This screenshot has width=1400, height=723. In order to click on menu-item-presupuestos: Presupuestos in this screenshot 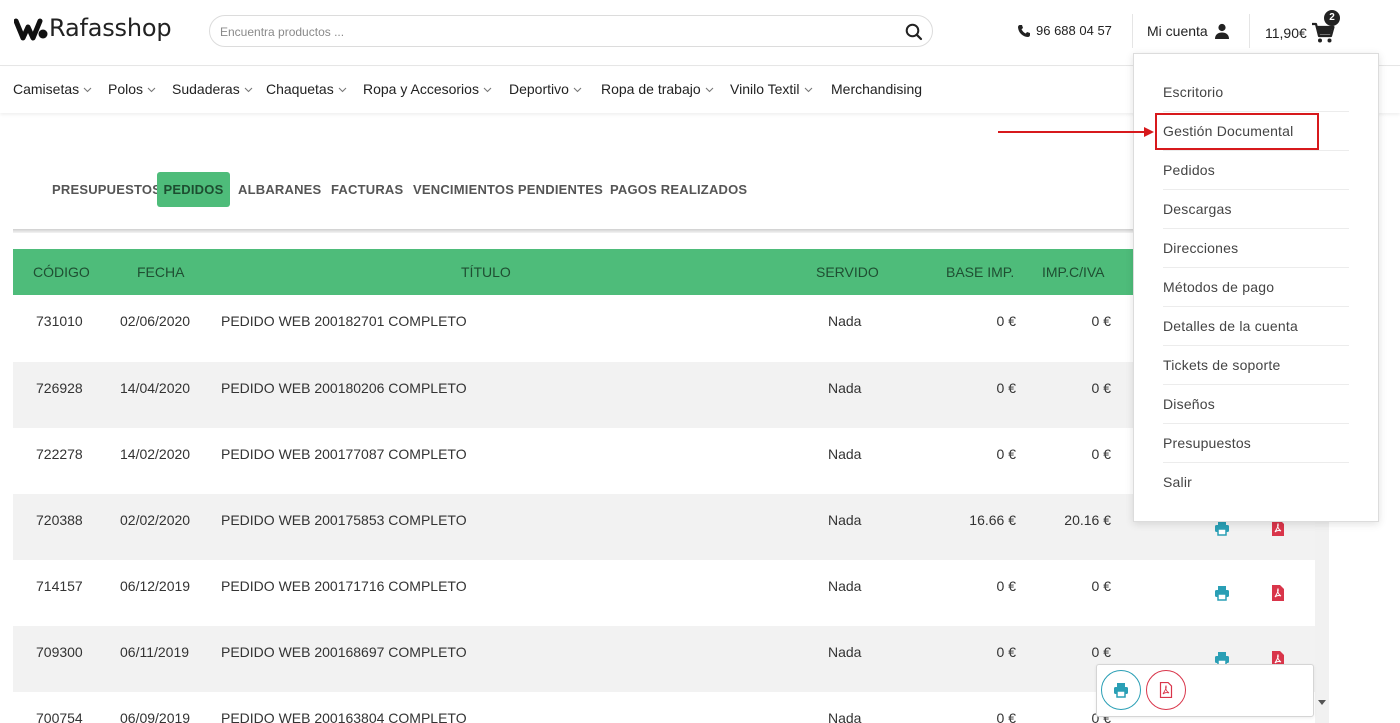, I will do `click(1256, 443)`.